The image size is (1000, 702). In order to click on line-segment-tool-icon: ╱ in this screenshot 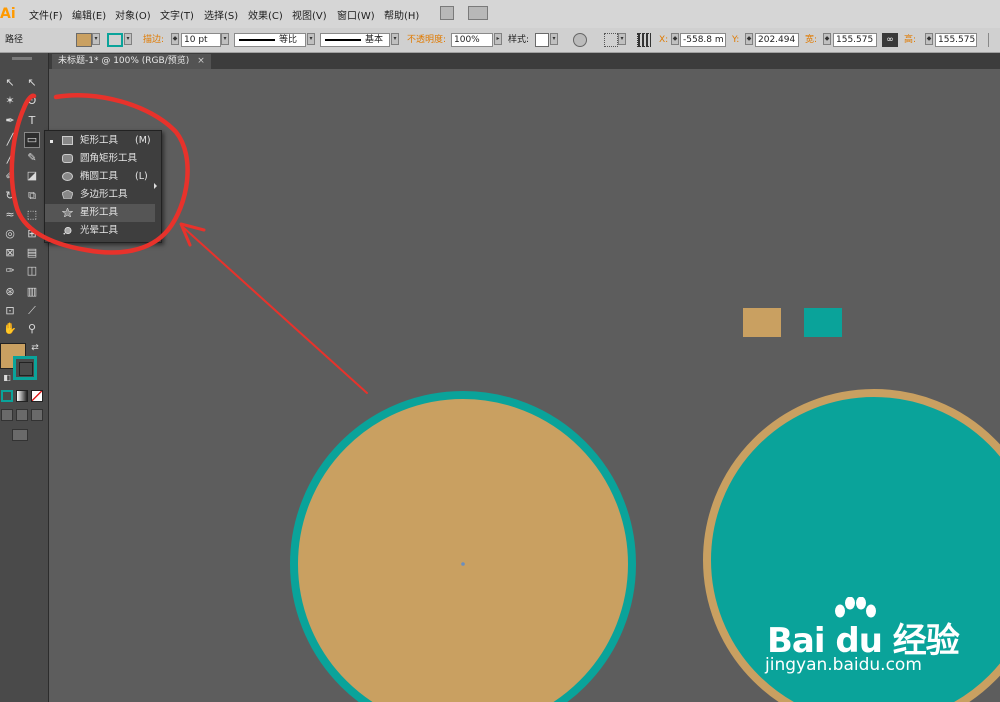, I will do `click(10, 140)`.